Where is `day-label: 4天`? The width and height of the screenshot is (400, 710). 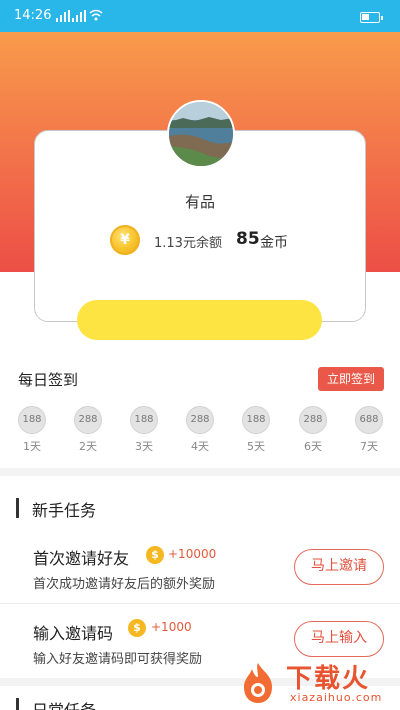
day-label: 4天 is located at coordinates (200, 446).